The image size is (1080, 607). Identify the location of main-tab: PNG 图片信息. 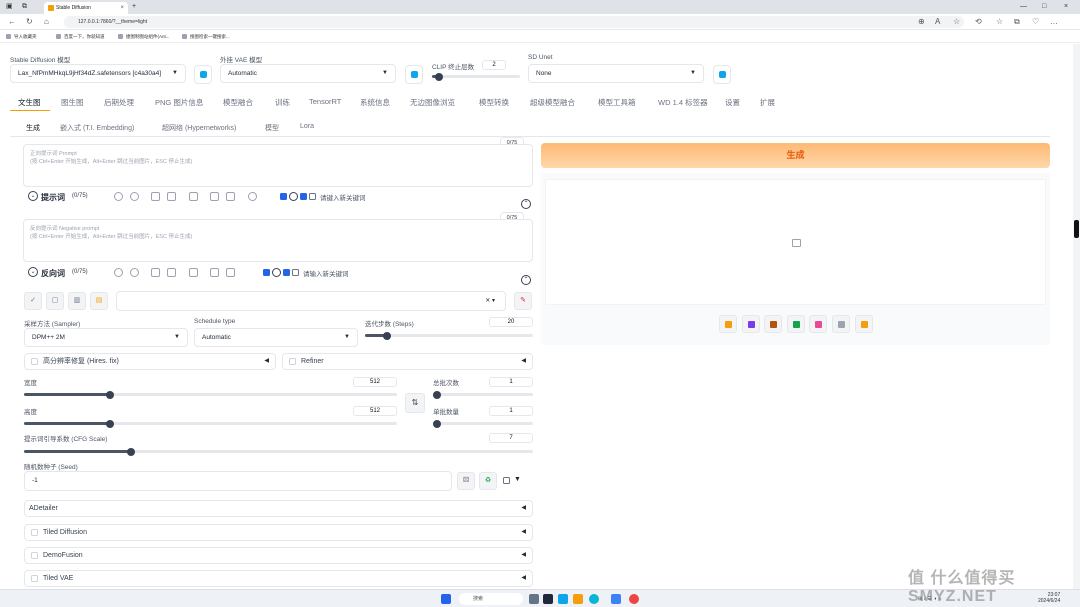
(179, 102).